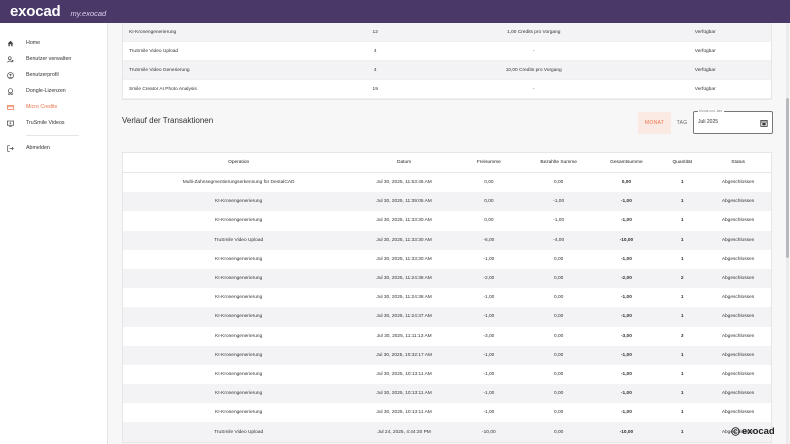  I want to click on toggle-day-button: TAG, so click(682, 123).